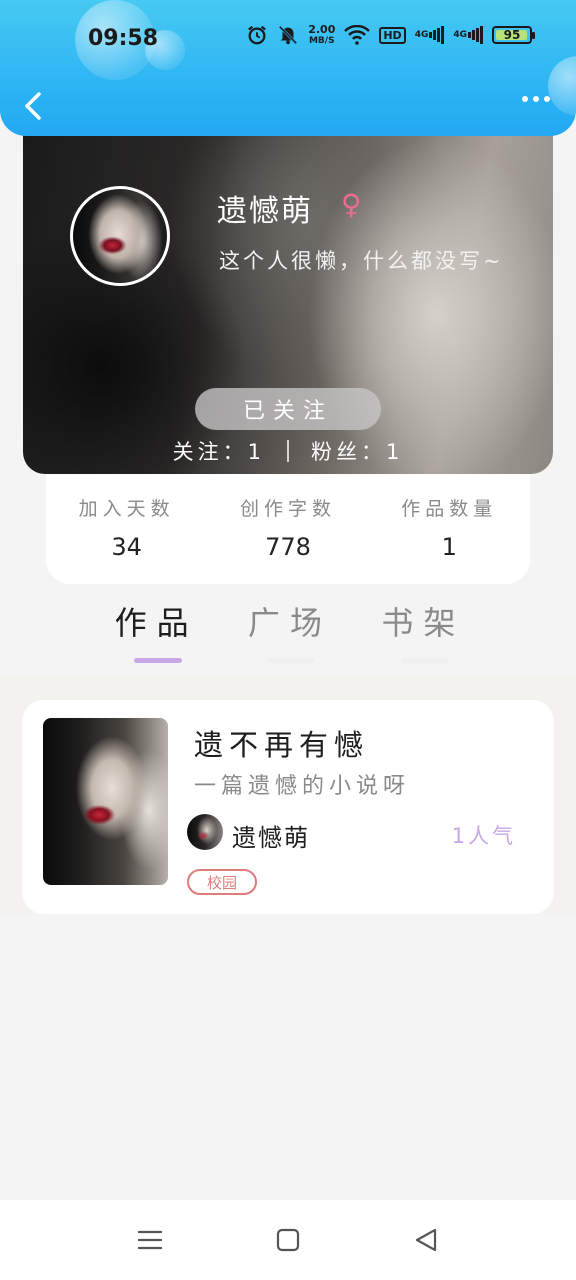 The height and width of the screenshot is (1280, 576). What do you see at coordinates (357, 451) in the screenshot?
I see `followers-stat: 粉丝：1` at bounding box center [357, 451].